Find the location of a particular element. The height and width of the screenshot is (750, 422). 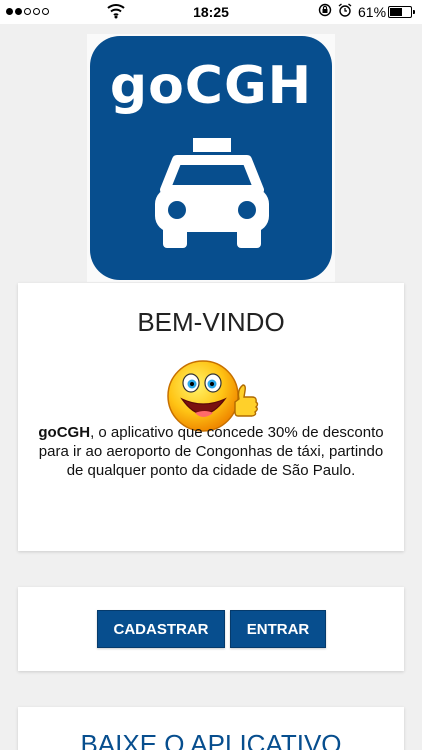

taxi-icon is located at coordinates (212, 193).